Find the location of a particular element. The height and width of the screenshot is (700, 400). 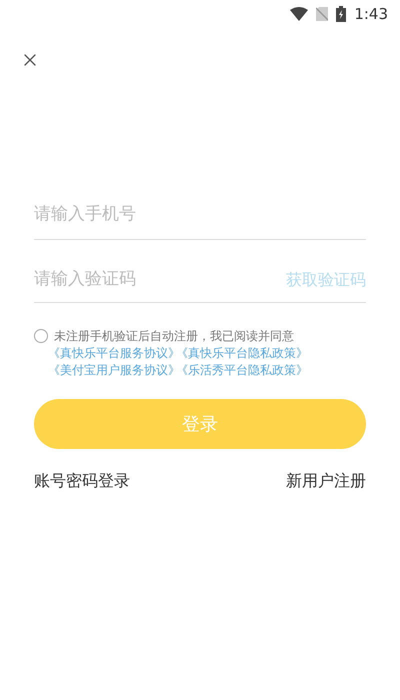

phone-field: 请输入手机号 is located at coordinates (200, 215).